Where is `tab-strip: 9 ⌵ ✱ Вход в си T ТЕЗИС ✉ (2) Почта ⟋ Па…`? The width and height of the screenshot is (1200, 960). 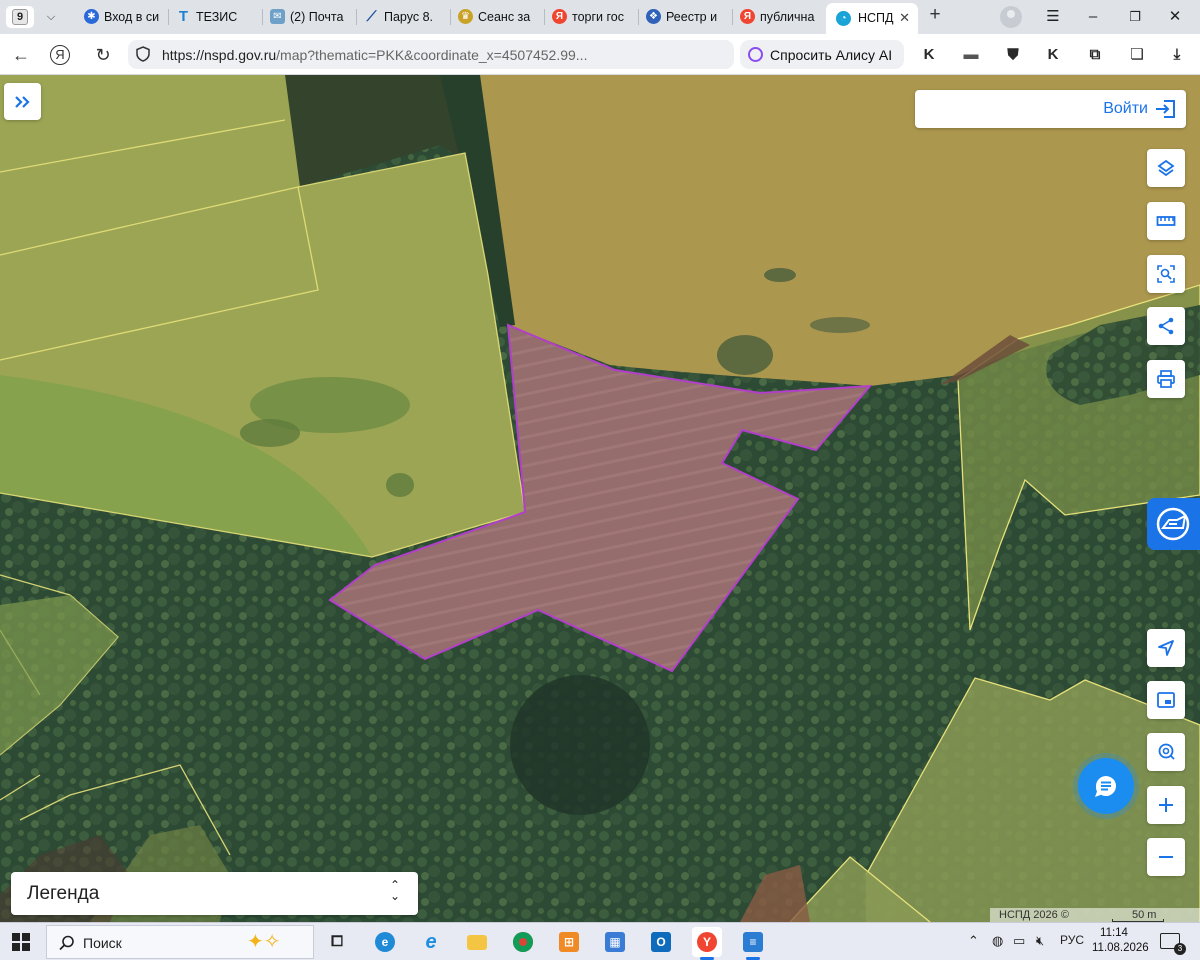 tab-strip: 9 ⌵ ✱ Вход в си T ТЕЗИС ✉ (2) Почта ⟋ Па… is located at coordinates (600, 17).